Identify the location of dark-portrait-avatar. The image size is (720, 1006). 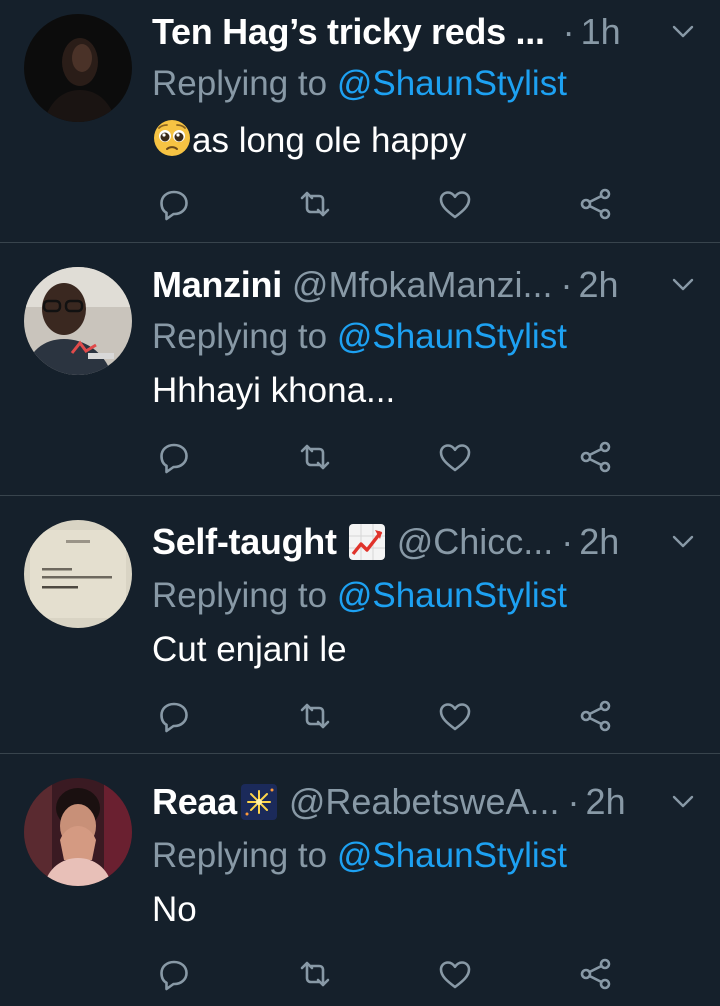
(78, 68).